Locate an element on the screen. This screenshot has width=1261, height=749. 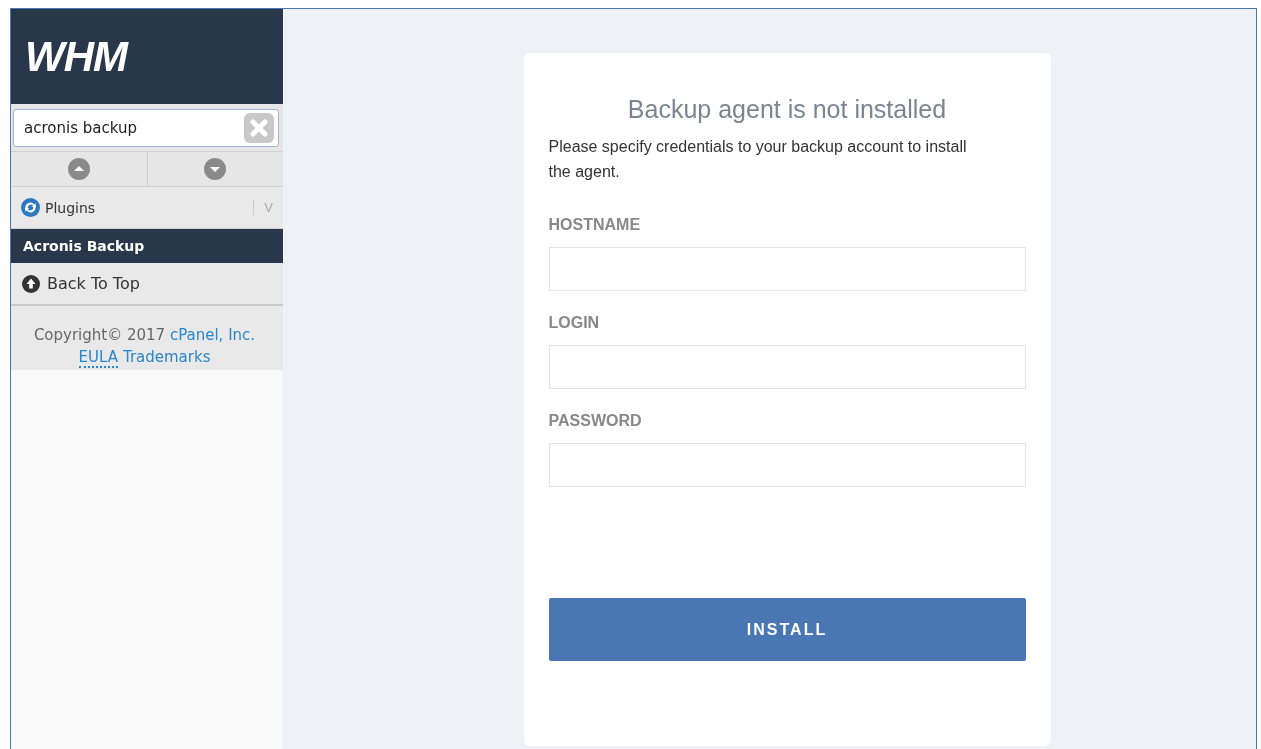
install-button: INSTALL is located at coordinates (787, 629).